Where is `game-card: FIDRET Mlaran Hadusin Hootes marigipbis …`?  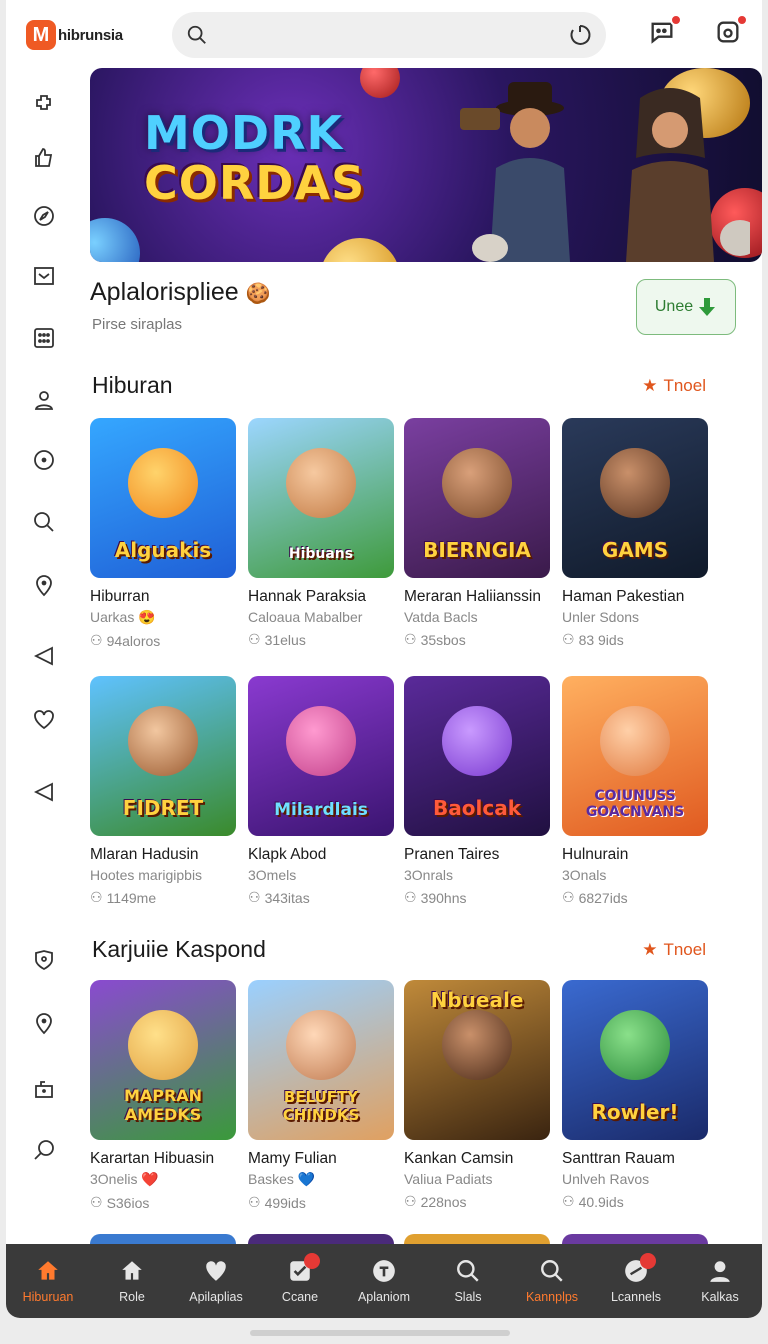
game-card: FIDRET Mlaran Hadusin Hootes marigipbis … is located at coordinates (163, 791).